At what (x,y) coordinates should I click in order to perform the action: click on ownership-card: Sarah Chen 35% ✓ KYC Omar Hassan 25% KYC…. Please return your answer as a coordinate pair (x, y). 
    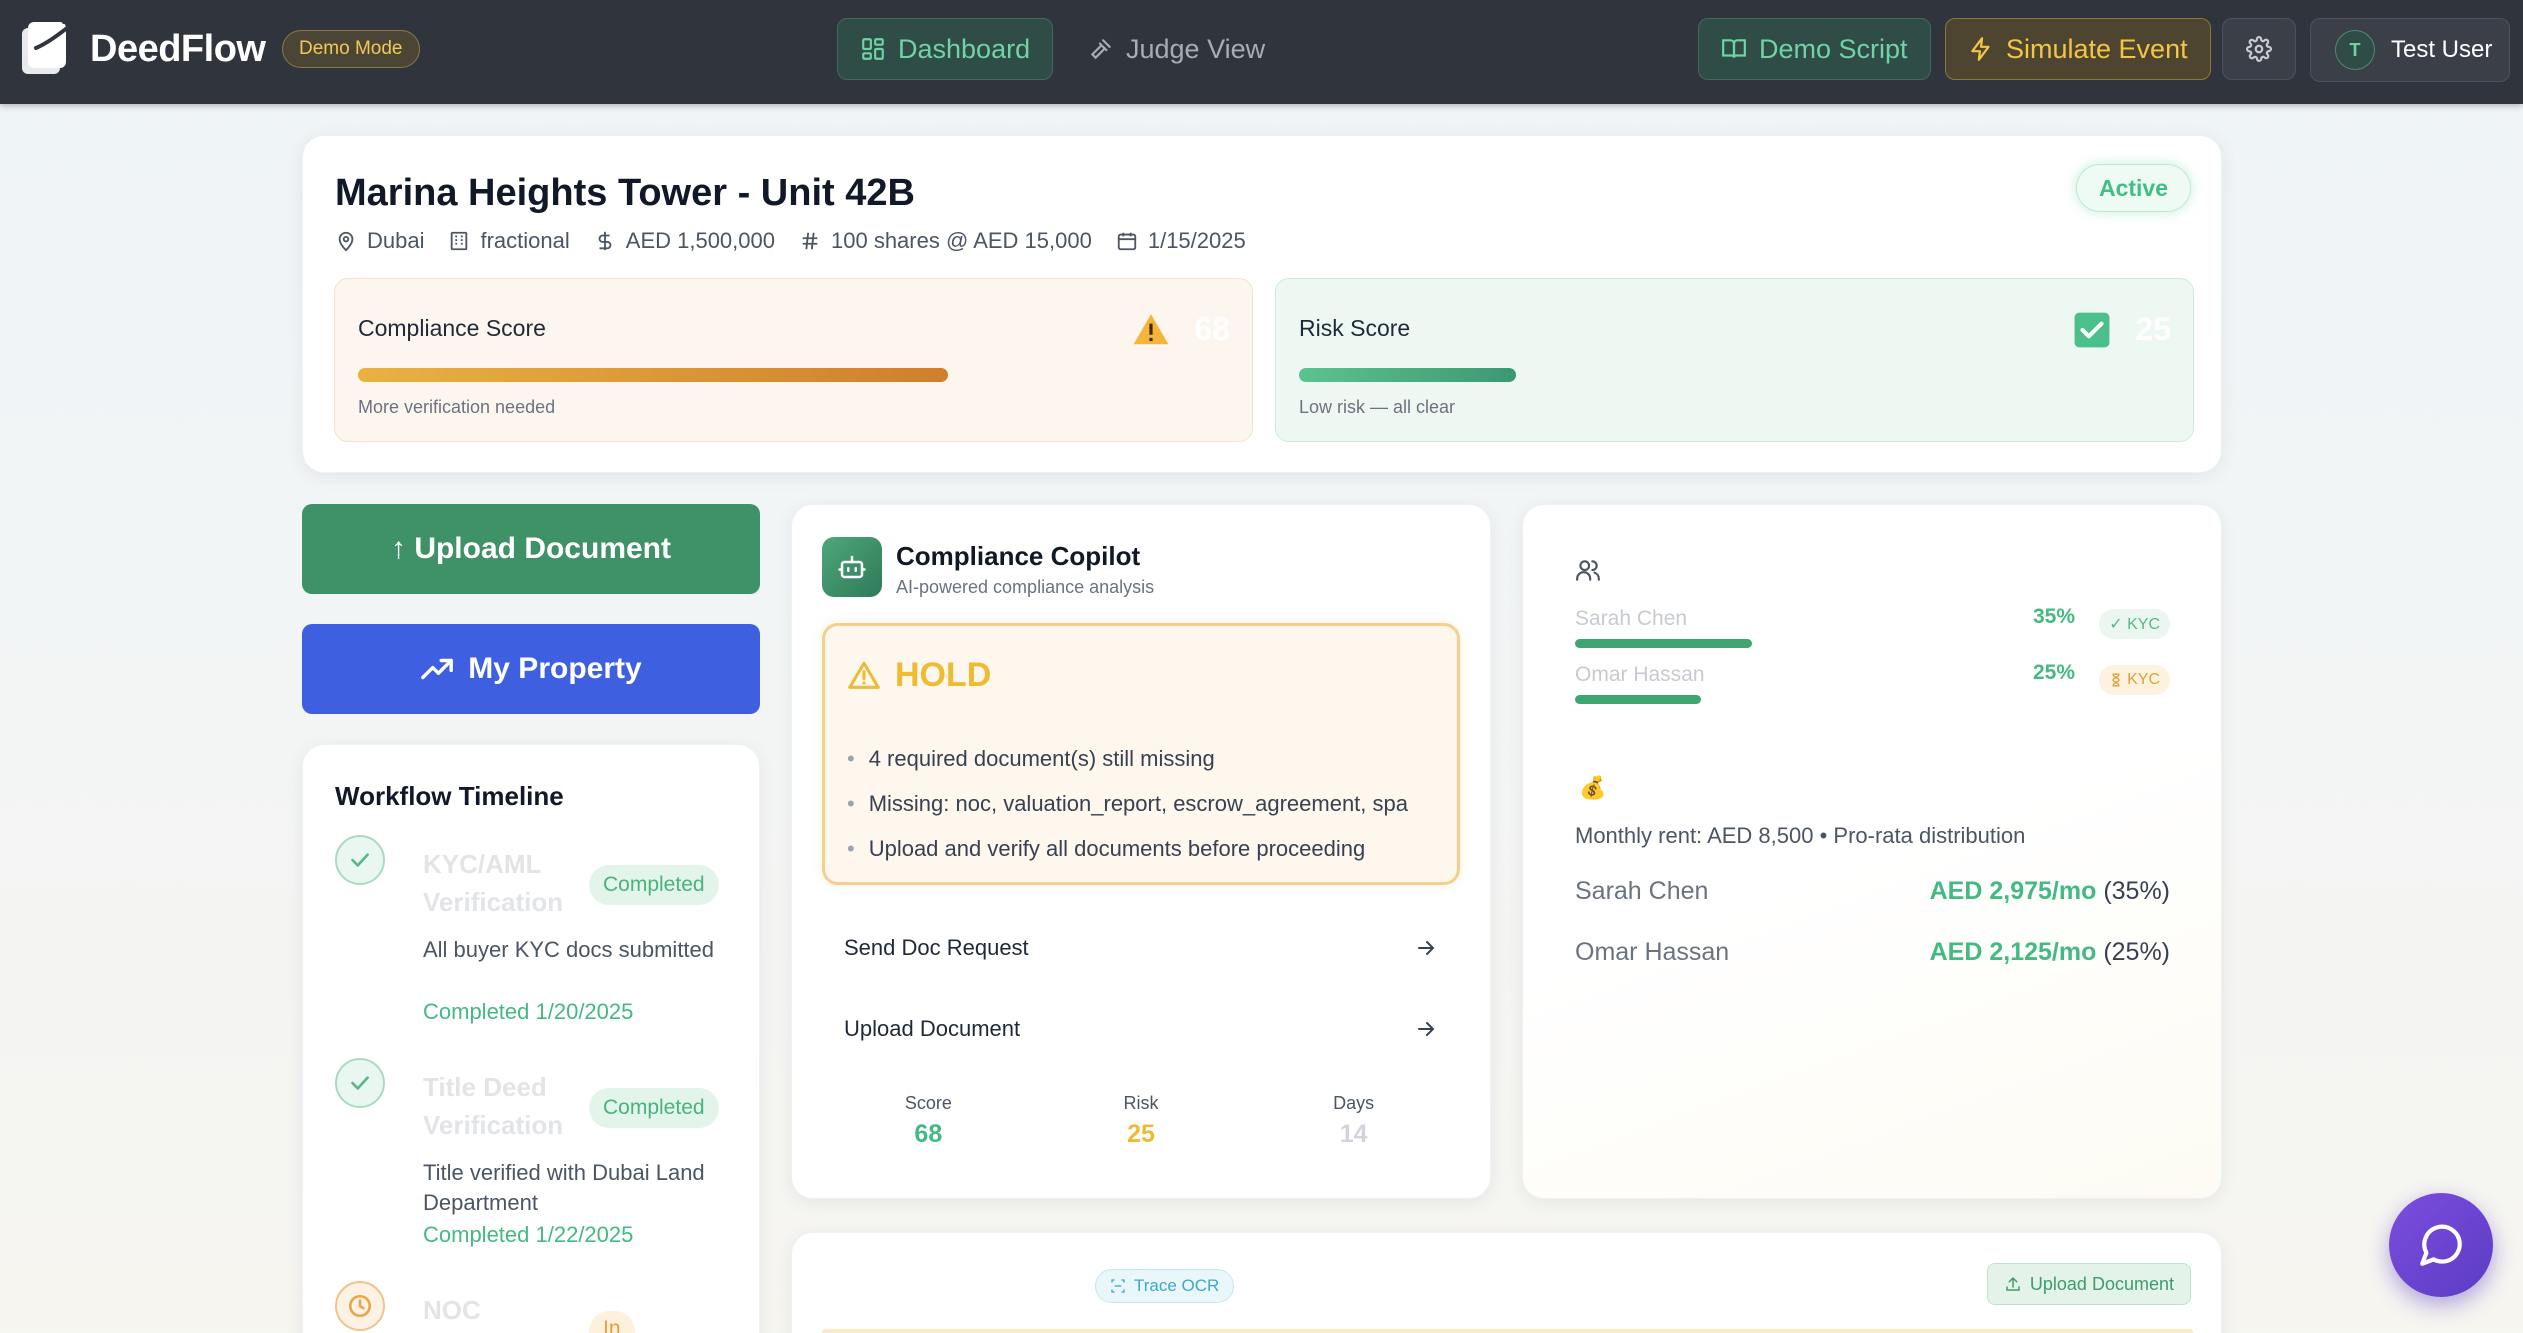
    Looking at the image, I should click on (1872, 851).